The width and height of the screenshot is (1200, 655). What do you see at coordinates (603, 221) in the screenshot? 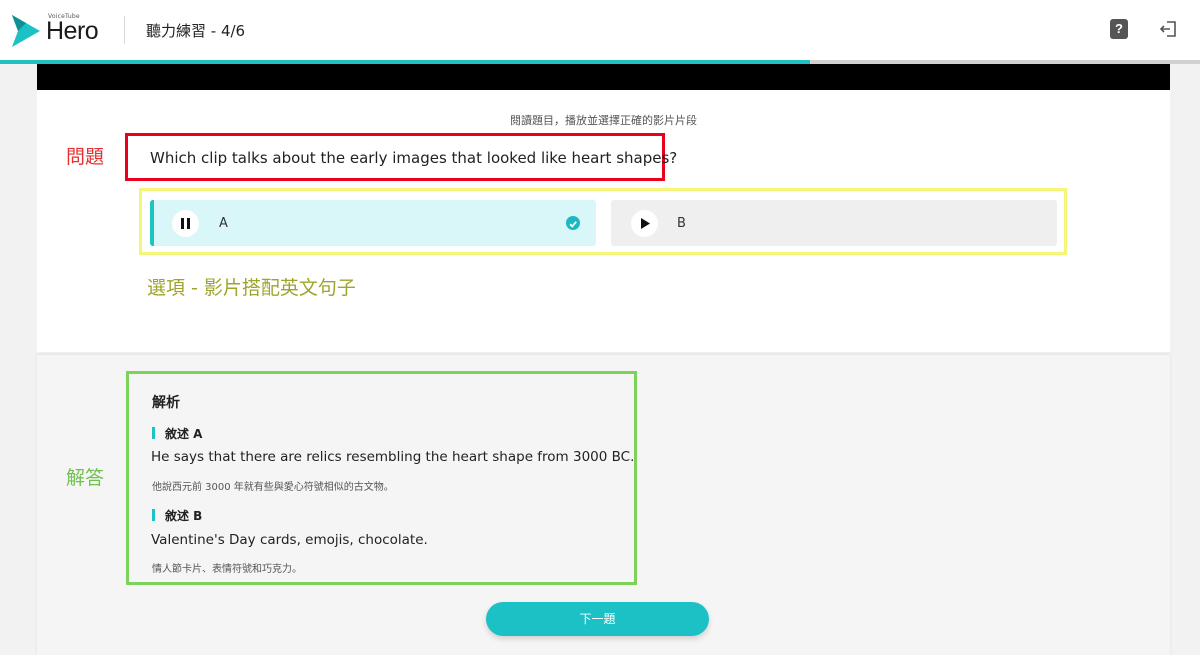
I see `options-group: A B` at bounding box center [603, 221].